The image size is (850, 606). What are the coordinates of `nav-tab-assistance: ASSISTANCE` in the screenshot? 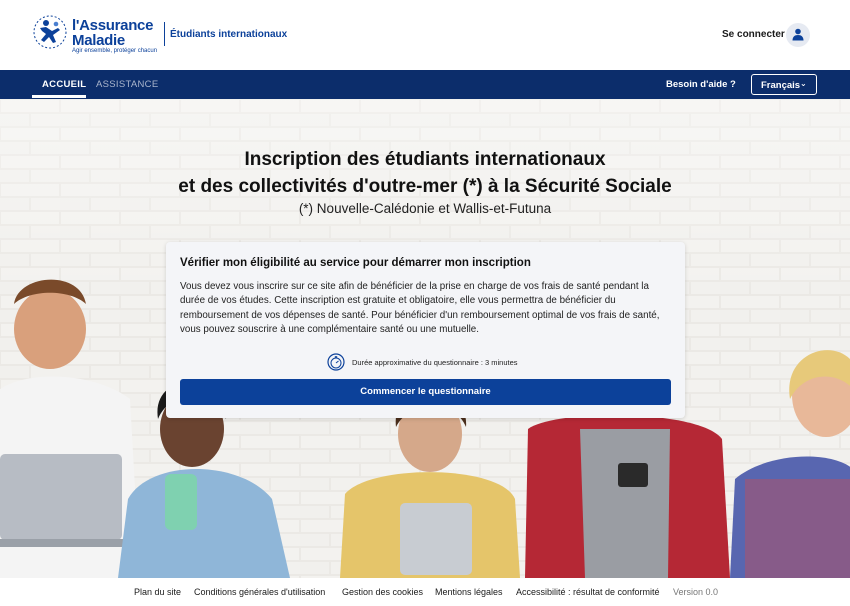 It's located at (127, 84).